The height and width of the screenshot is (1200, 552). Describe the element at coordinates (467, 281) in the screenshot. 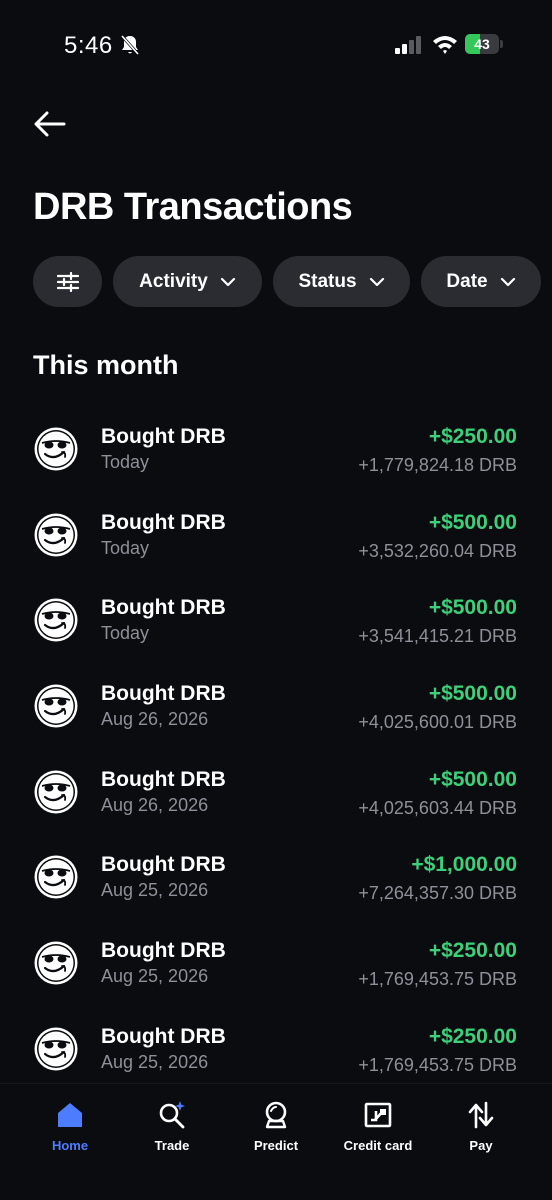

I see `date-filter-label: Date` at that location.